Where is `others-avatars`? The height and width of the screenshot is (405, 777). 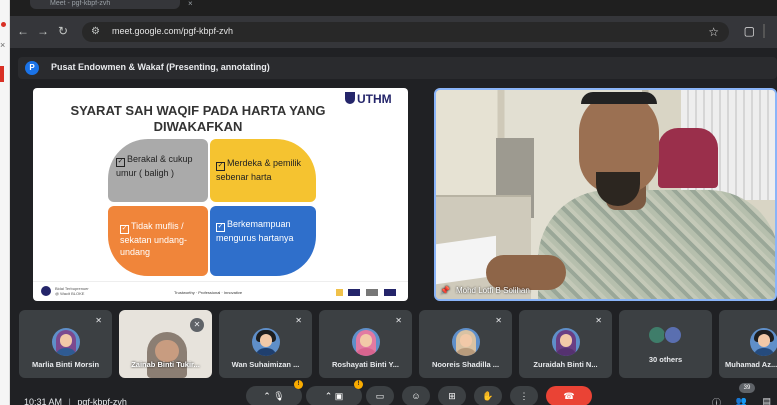
others-avatars is located at coordinates (665, 335).